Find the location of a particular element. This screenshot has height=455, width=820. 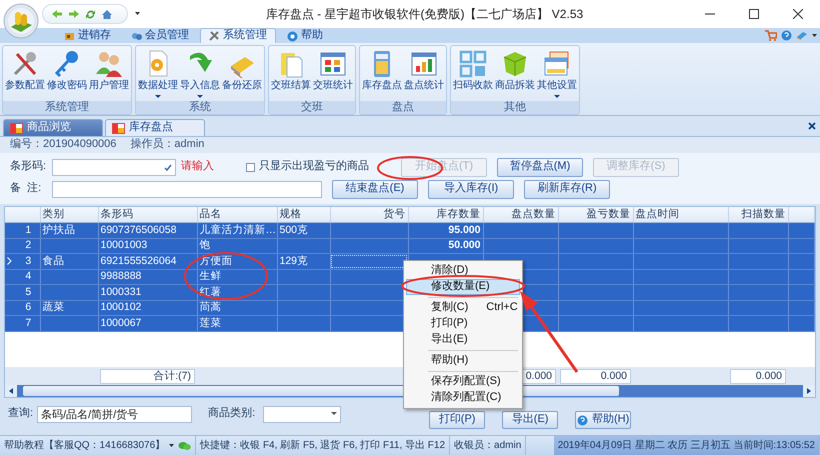

column-header: 品名 is located at coordinates (237, 214).